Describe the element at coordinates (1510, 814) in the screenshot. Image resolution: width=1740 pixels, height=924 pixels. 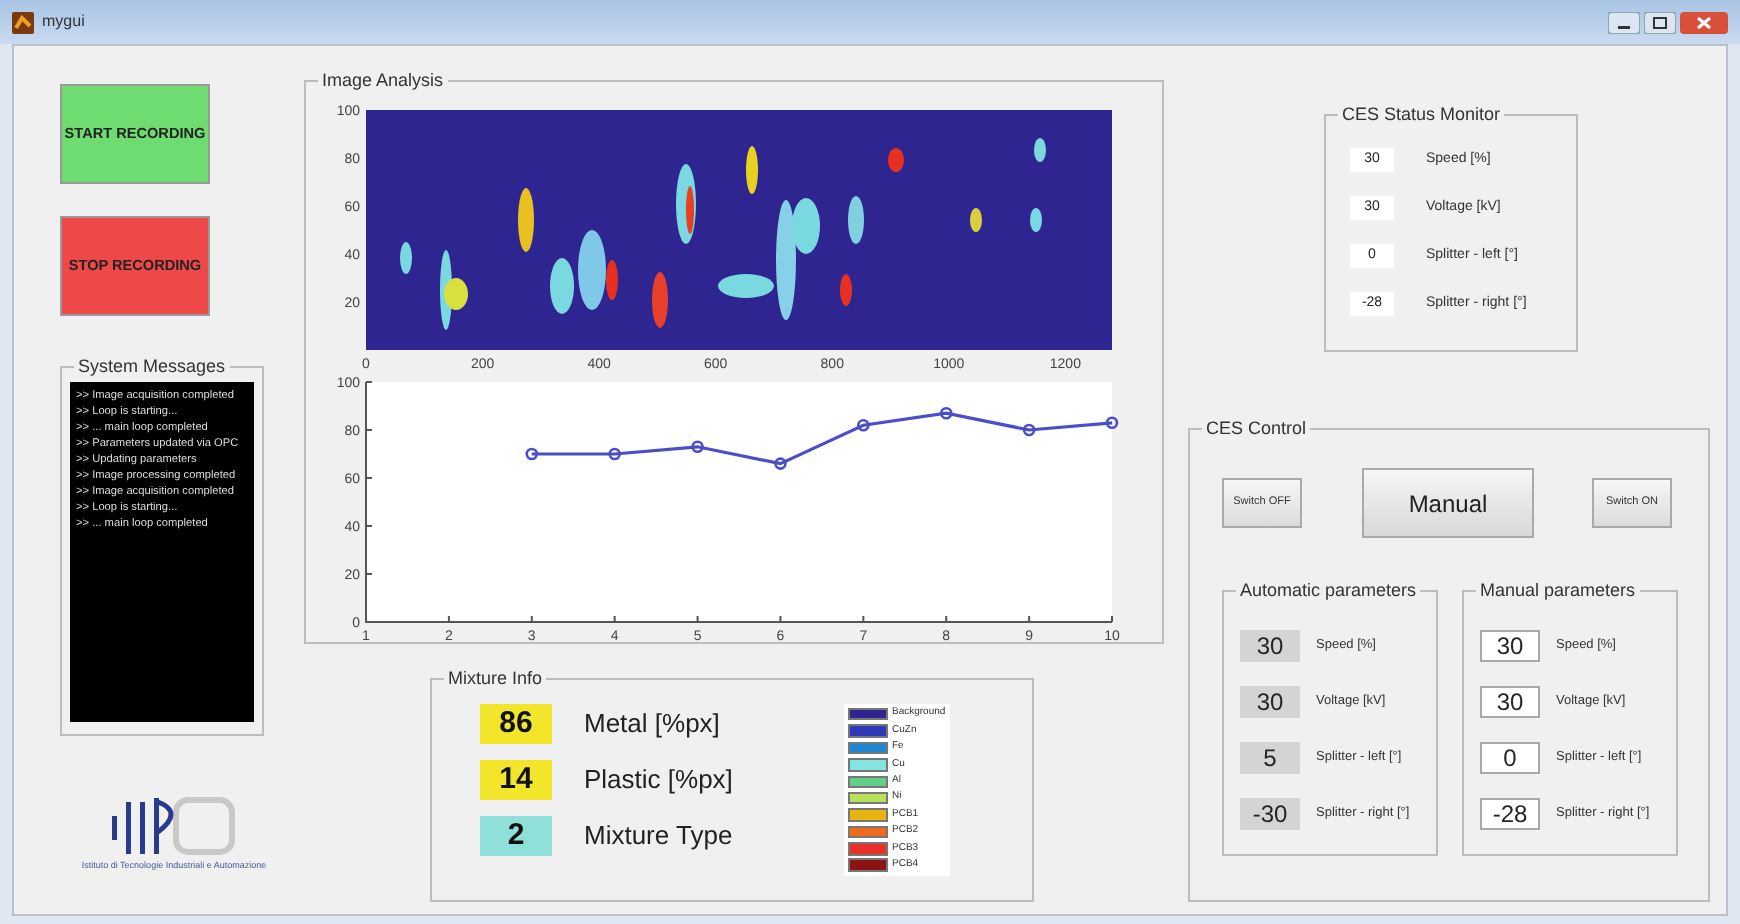
I see `parameter-input-field: -28` at that location.